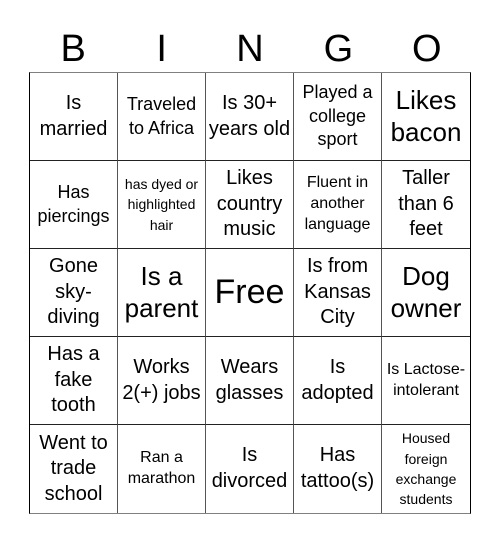  What do you see at coordinates (74, 117) in the screenshot?
I see `bingo-cell: Is married` at bounding box center [74, 117].